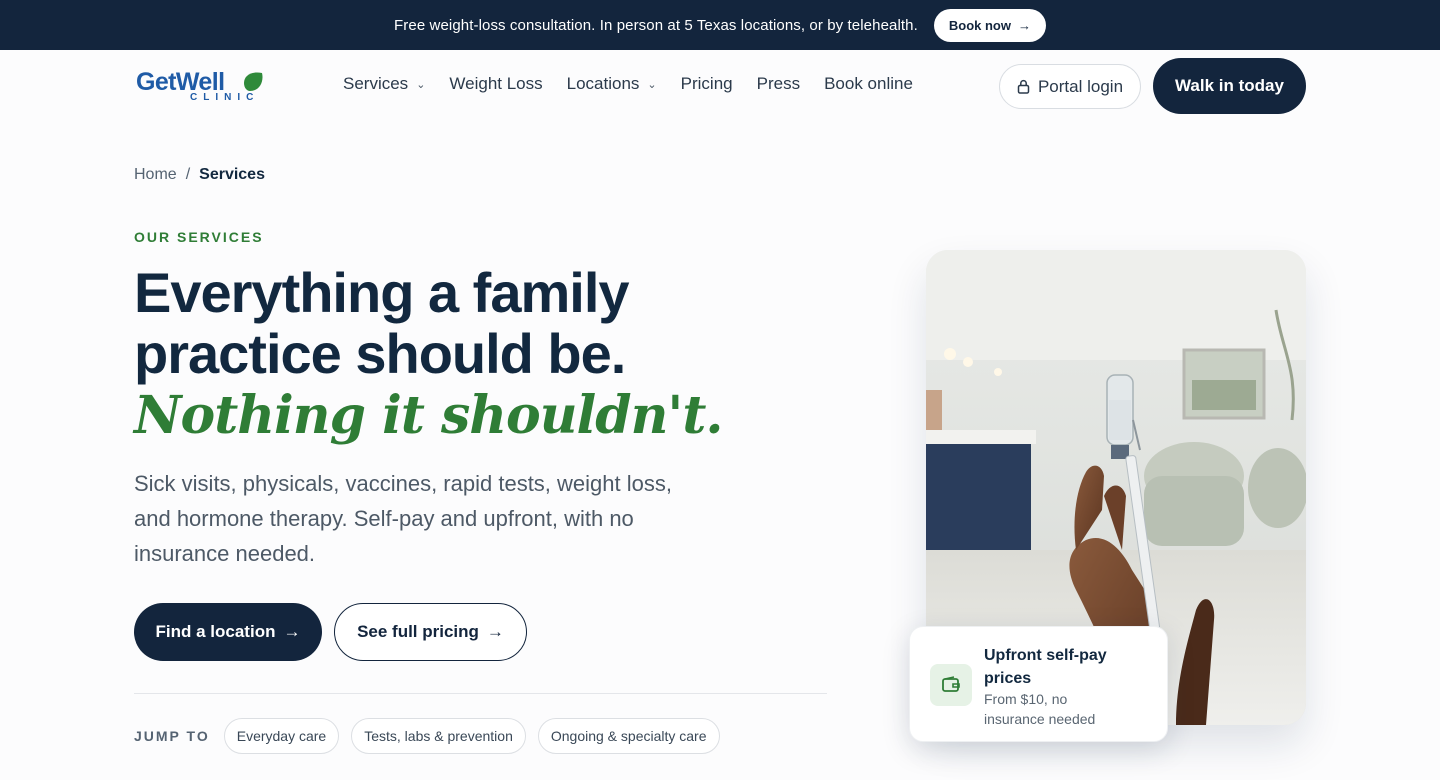  Describe the element at coordinates (155, 175) in the screenshot. I see `breadcrumb-home: Home` at that location.